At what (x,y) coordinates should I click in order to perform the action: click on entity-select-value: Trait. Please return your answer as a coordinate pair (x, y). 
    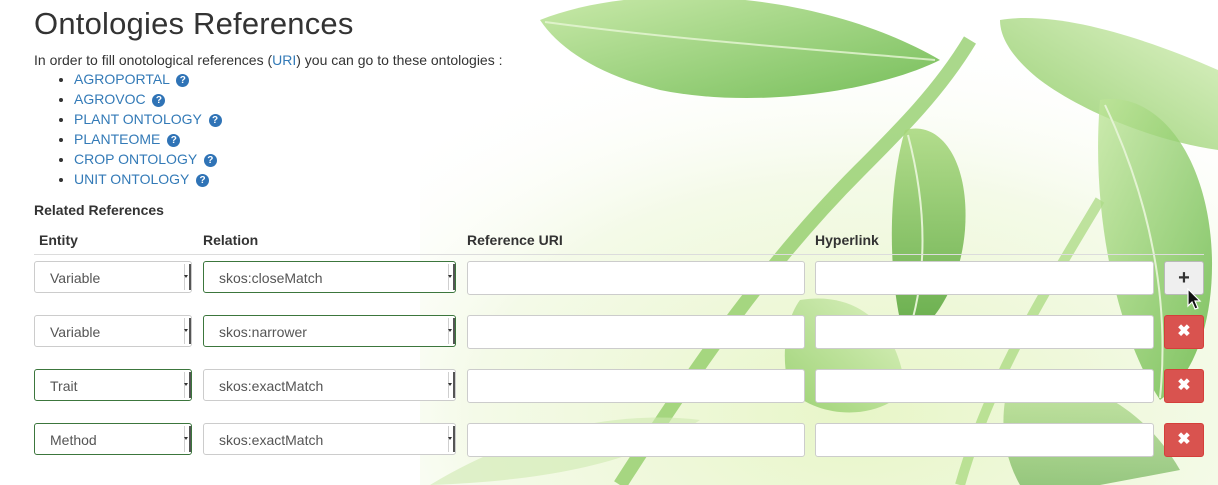
    Looking at the image, I should click on (64, 386).